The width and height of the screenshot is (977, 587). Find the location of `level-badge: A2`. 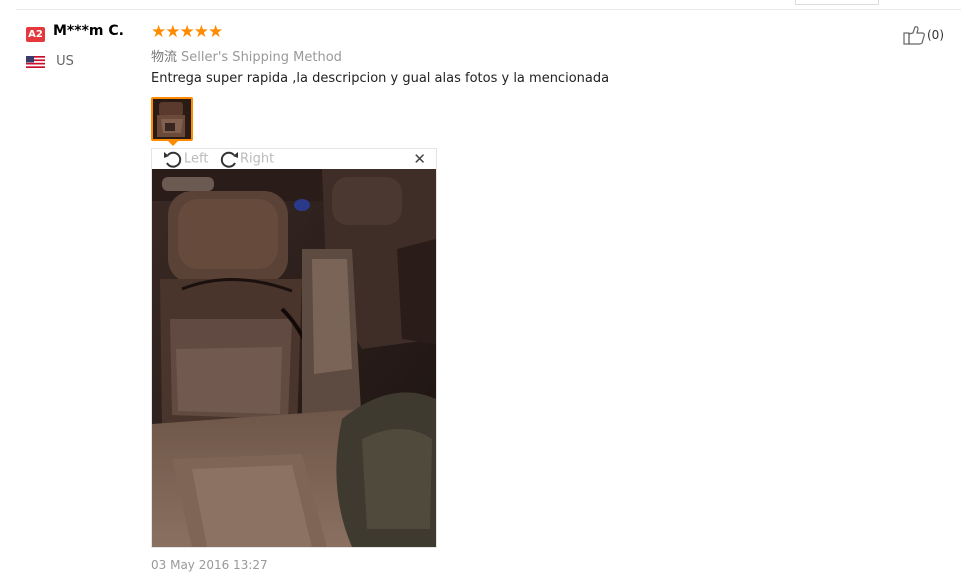

level-badge: A2 is located at coordinates (35, 34).